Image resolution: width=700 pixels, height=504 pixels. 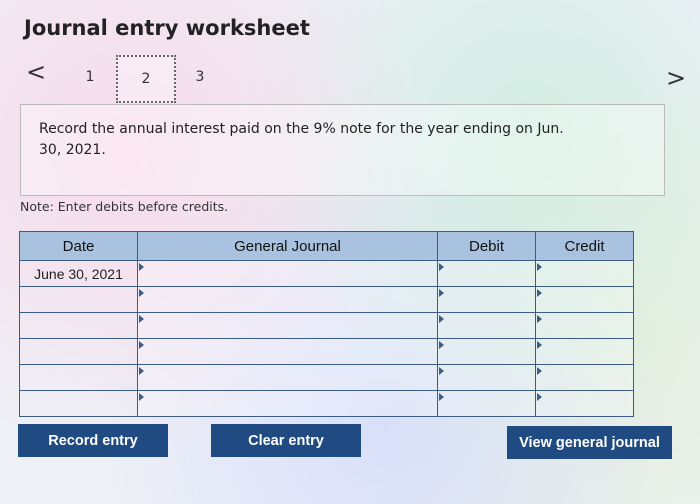 What do you see at coordinates (287, 246) in the screenshot?
I see `header-general-journal: General Journal` at bounding box center [287, 246].